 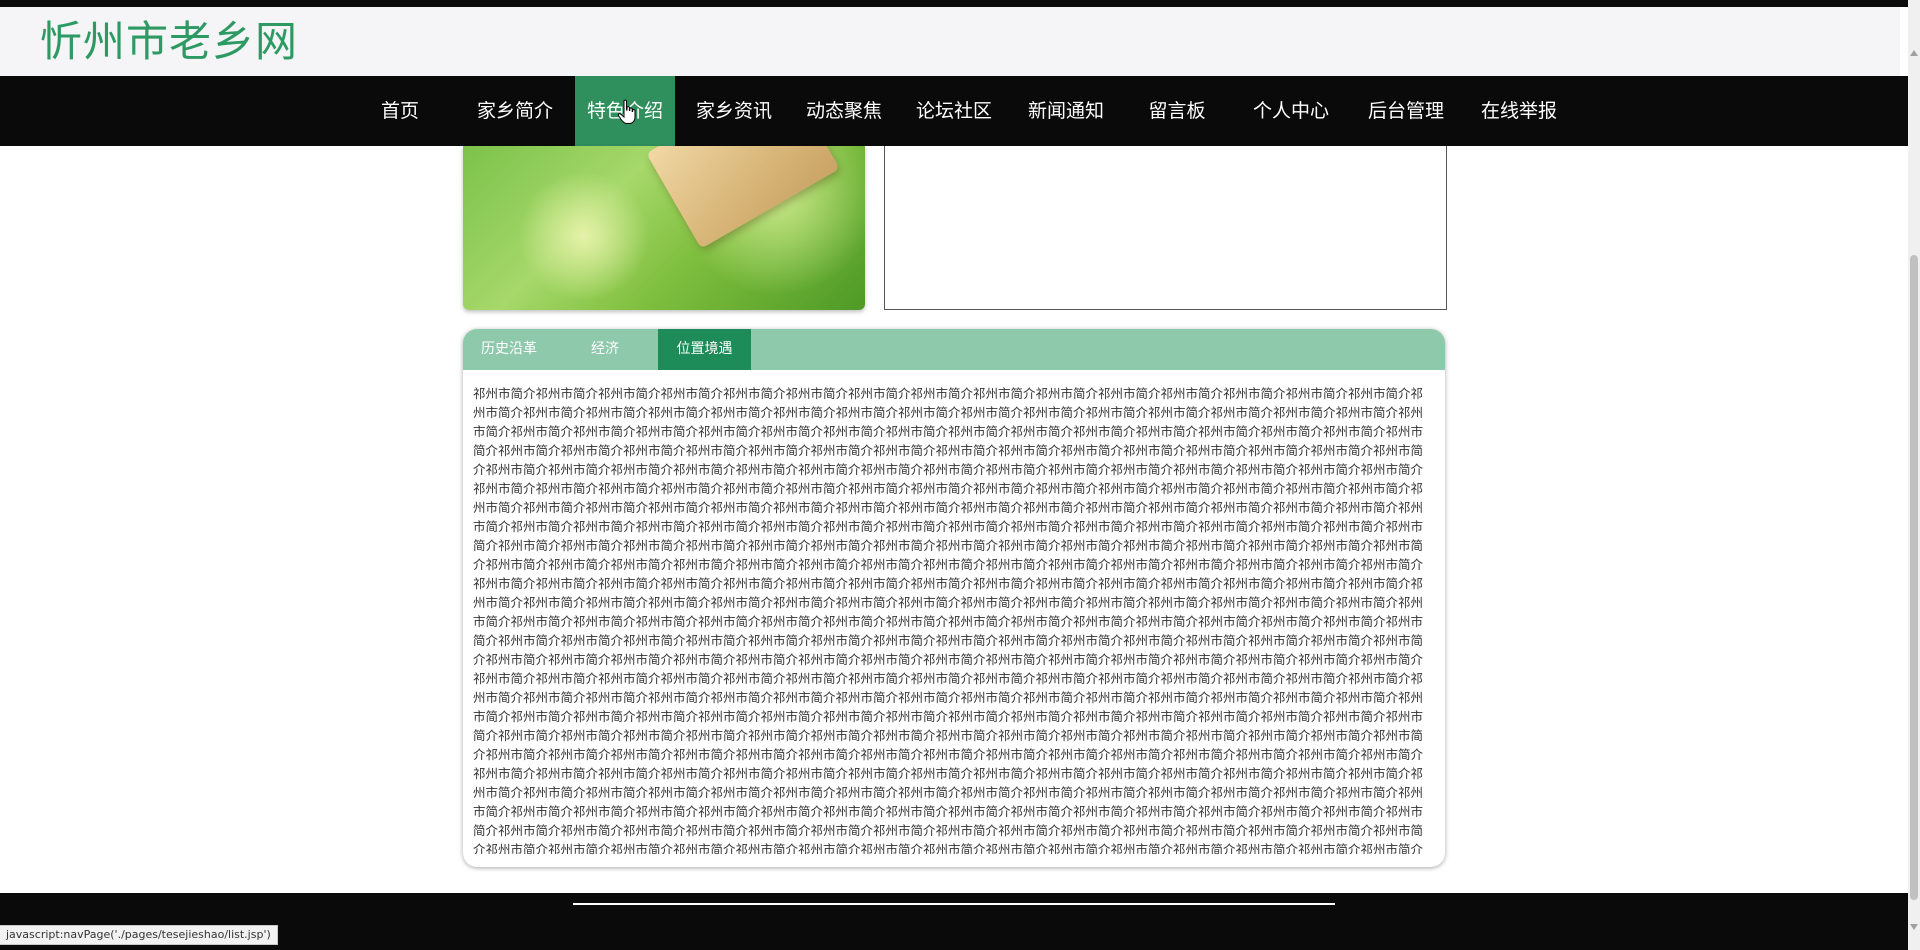 I want to click on nav-item-focus: 动态聚焦, so click(x=844, y=111).